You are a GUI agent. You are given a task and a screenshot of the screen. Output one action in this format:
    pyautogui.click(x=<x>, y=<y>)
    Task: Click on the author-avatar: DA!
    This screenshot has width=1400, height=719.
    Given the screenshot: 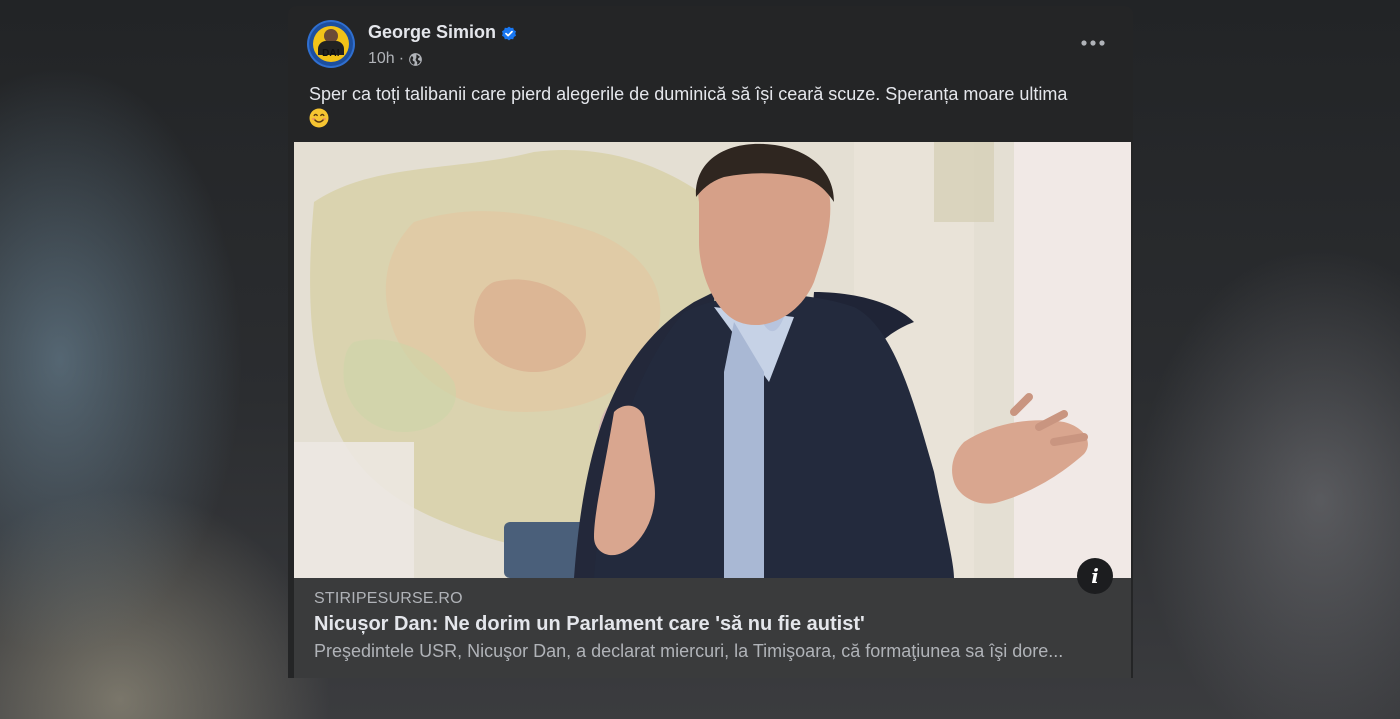 What is the action you would take?
    pyautogui.click(x=331, y=44)
    